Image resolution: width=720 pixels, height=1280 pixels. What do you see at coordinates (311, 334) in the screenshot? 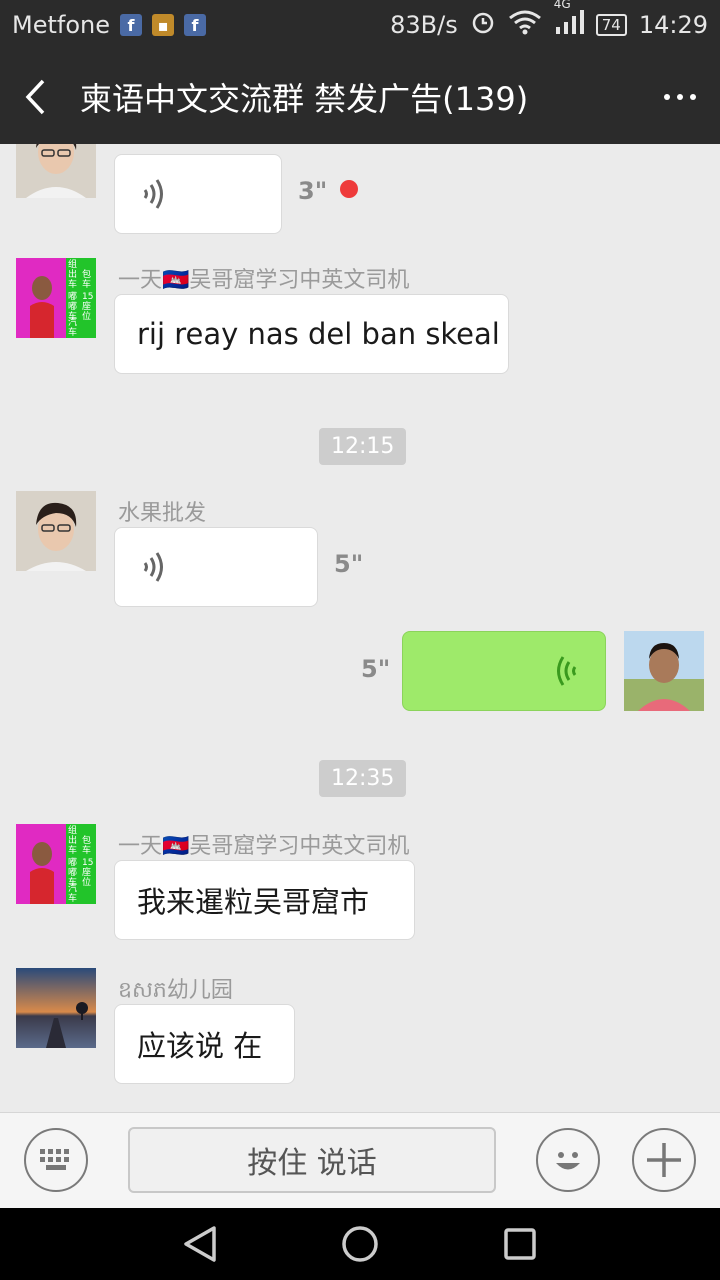
I see `text-message: rij reay nas del ban skeal` at bounding box center [311, 334].